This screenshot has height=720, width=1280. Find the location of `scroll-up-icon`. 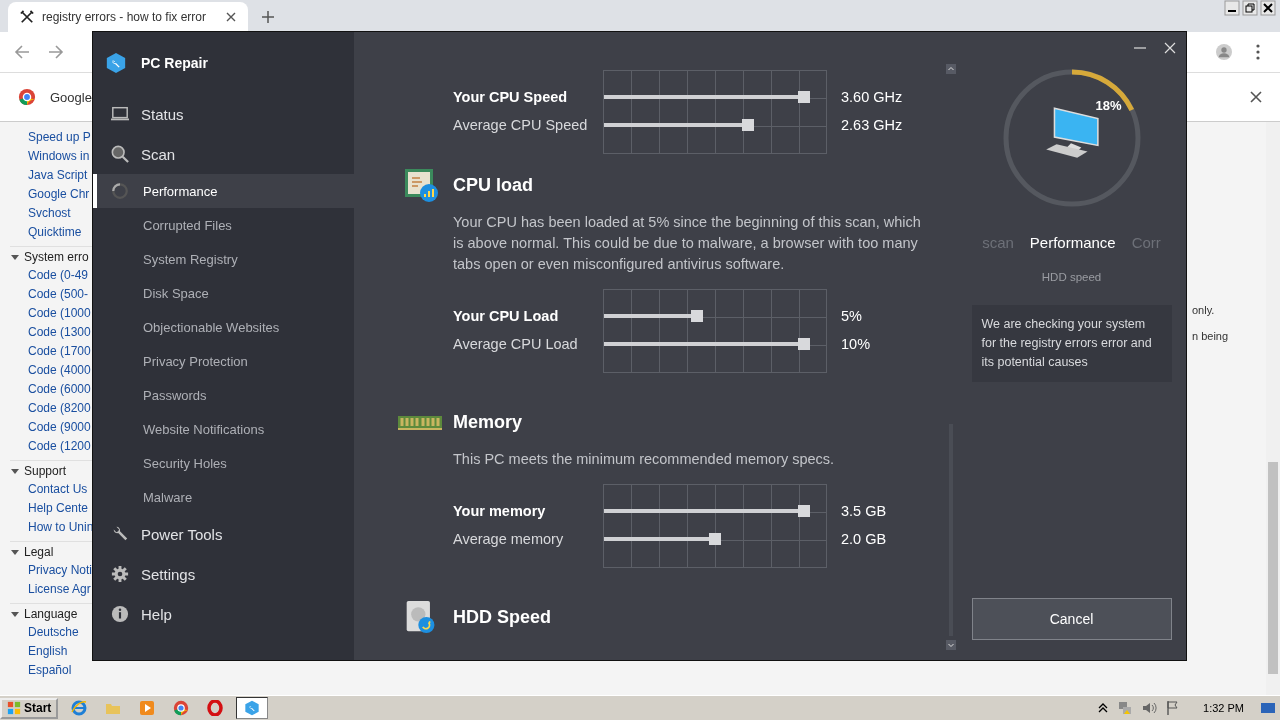

scroll-up-icon is located at coordinates (951, 69).